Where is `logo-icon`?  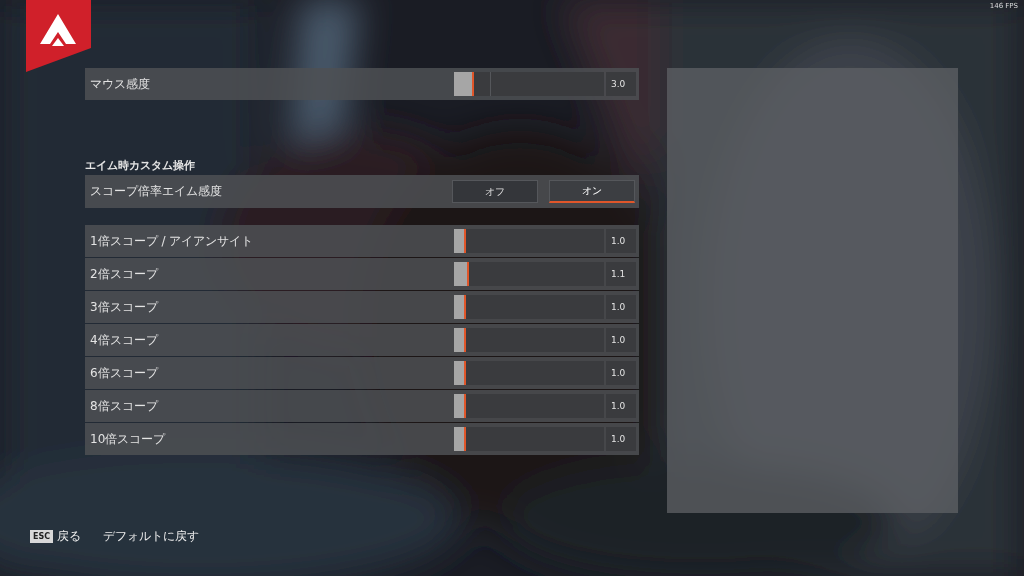
logo-icon is located at coordinates (58, 36).